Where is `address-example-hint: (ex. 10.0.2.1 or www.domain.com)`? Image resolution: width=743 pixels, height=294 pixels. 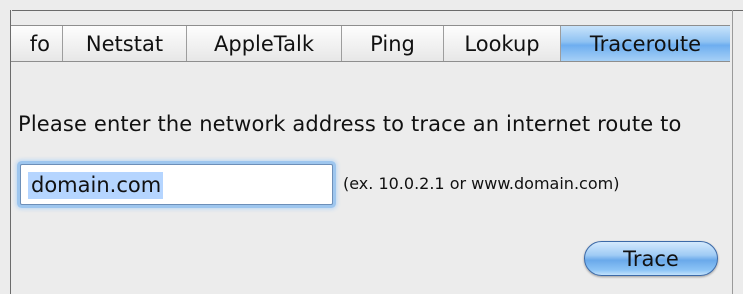
address-example-hint: (ex. 10.0.2.1 or www.domain.com) is located at coordinates (481, 183).